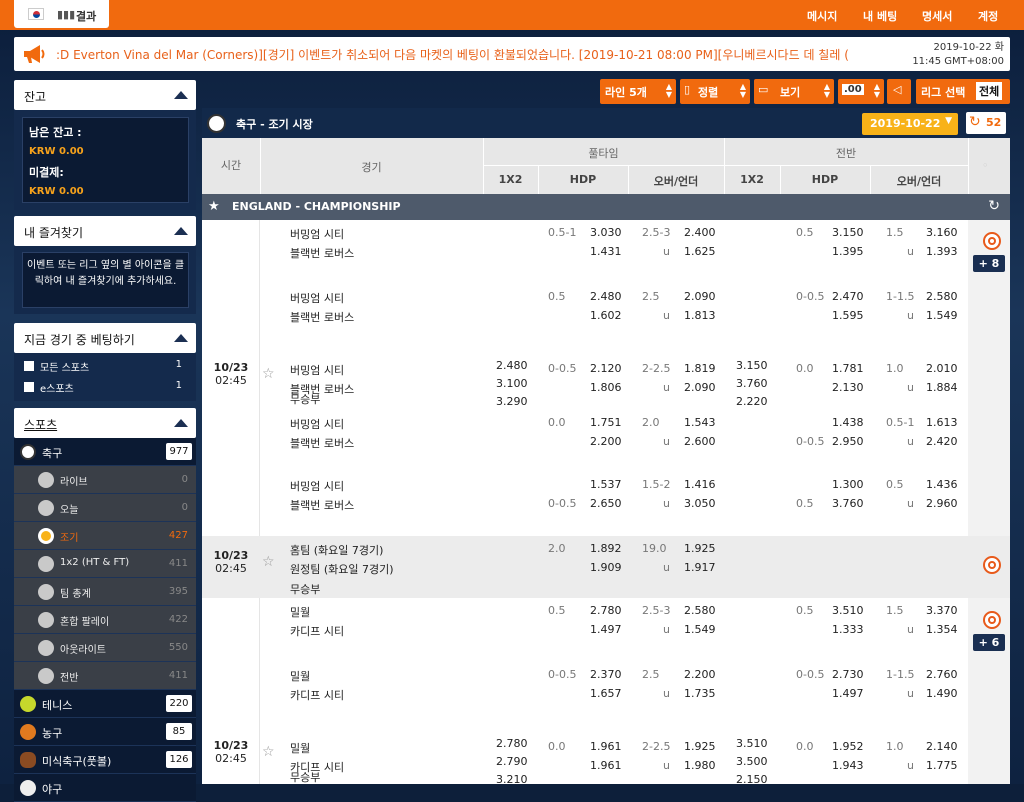 The width and height of the screenshot is (1024, 802). Describe the element at coordinates (512, 401) in the screenshot. I see `odds-x3: 3.290` at that location.